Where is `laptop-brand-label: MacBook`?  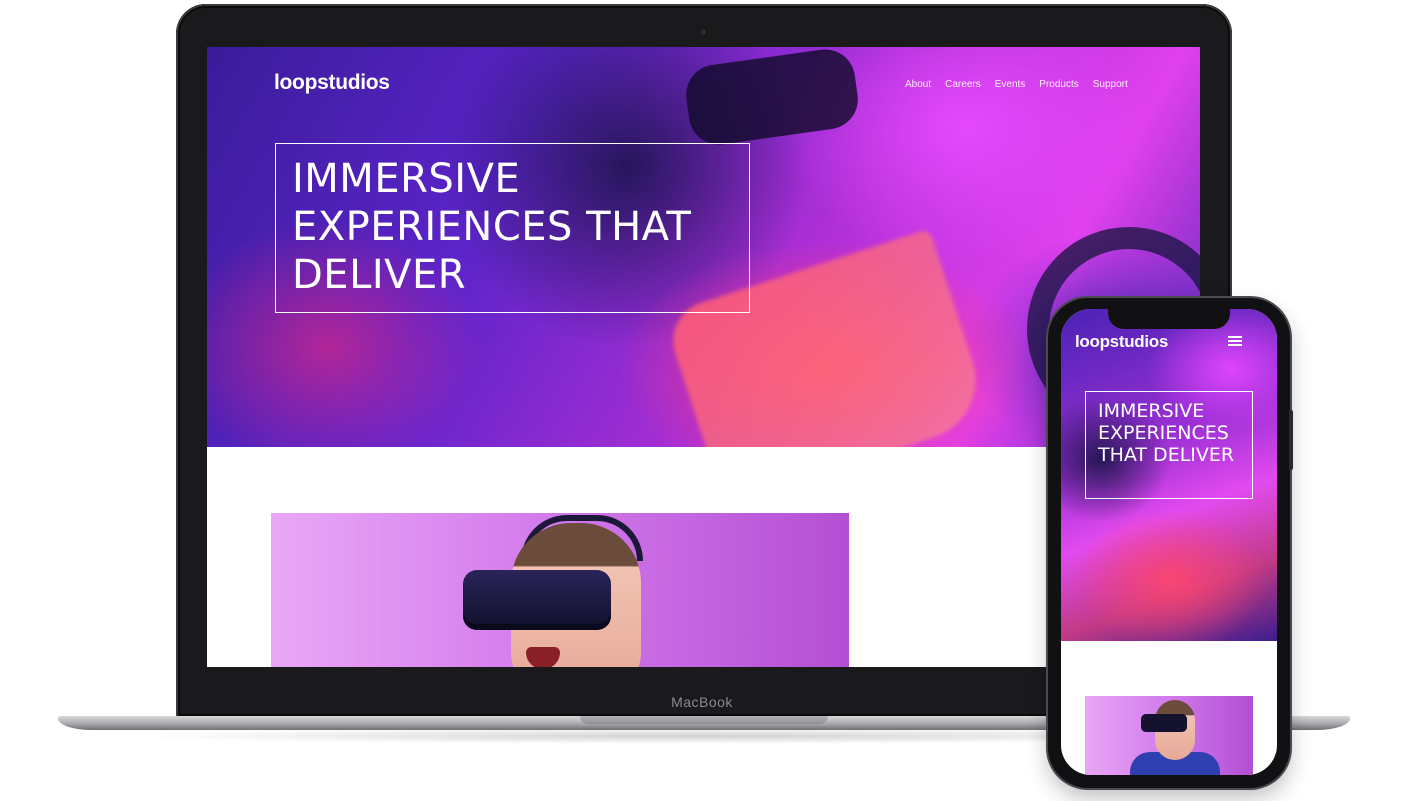 laptop-brand-label: MacBook is located at coordinates (702, 702).